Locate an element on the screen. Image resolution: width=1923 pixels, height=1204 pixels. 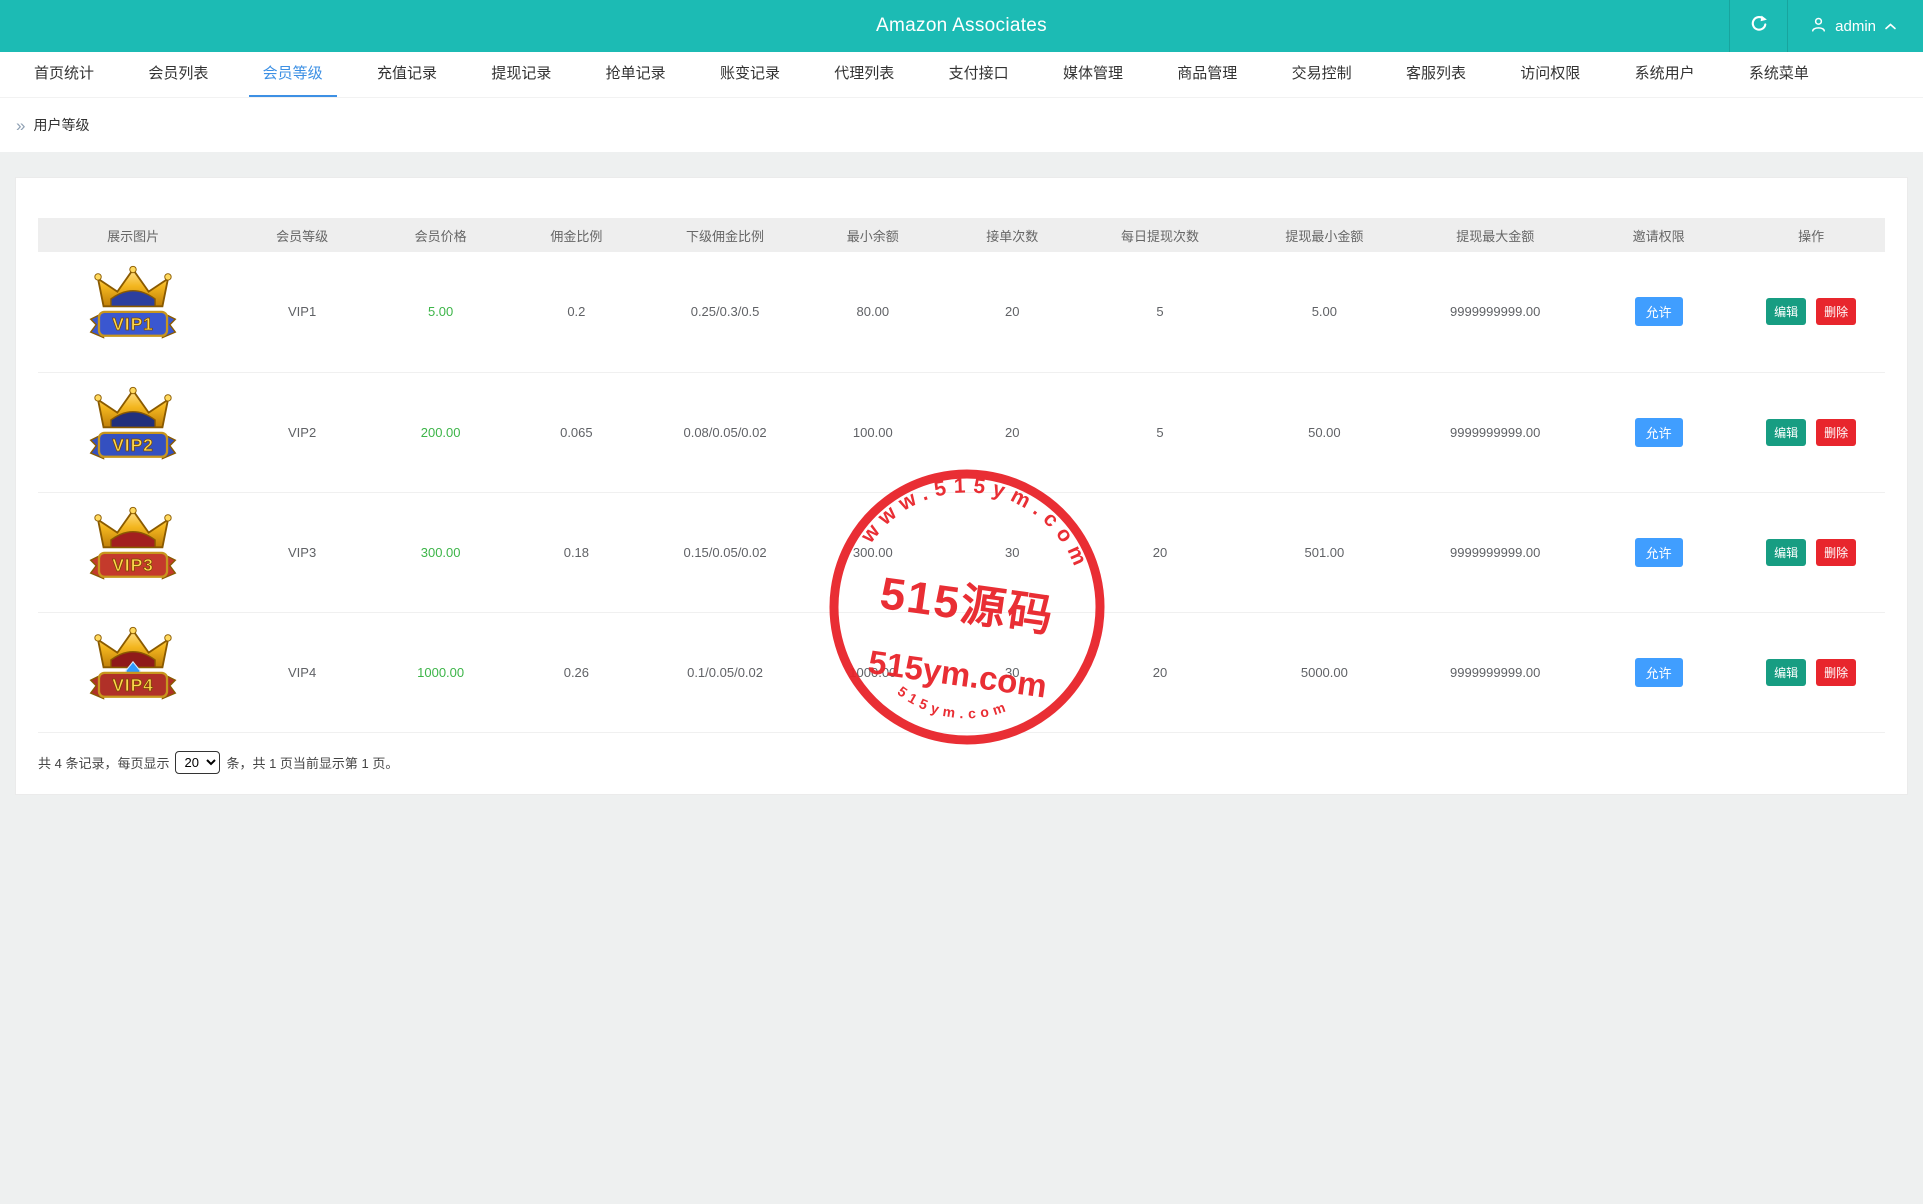
cell-level: VIP3 is located at coordinates (302, 552).